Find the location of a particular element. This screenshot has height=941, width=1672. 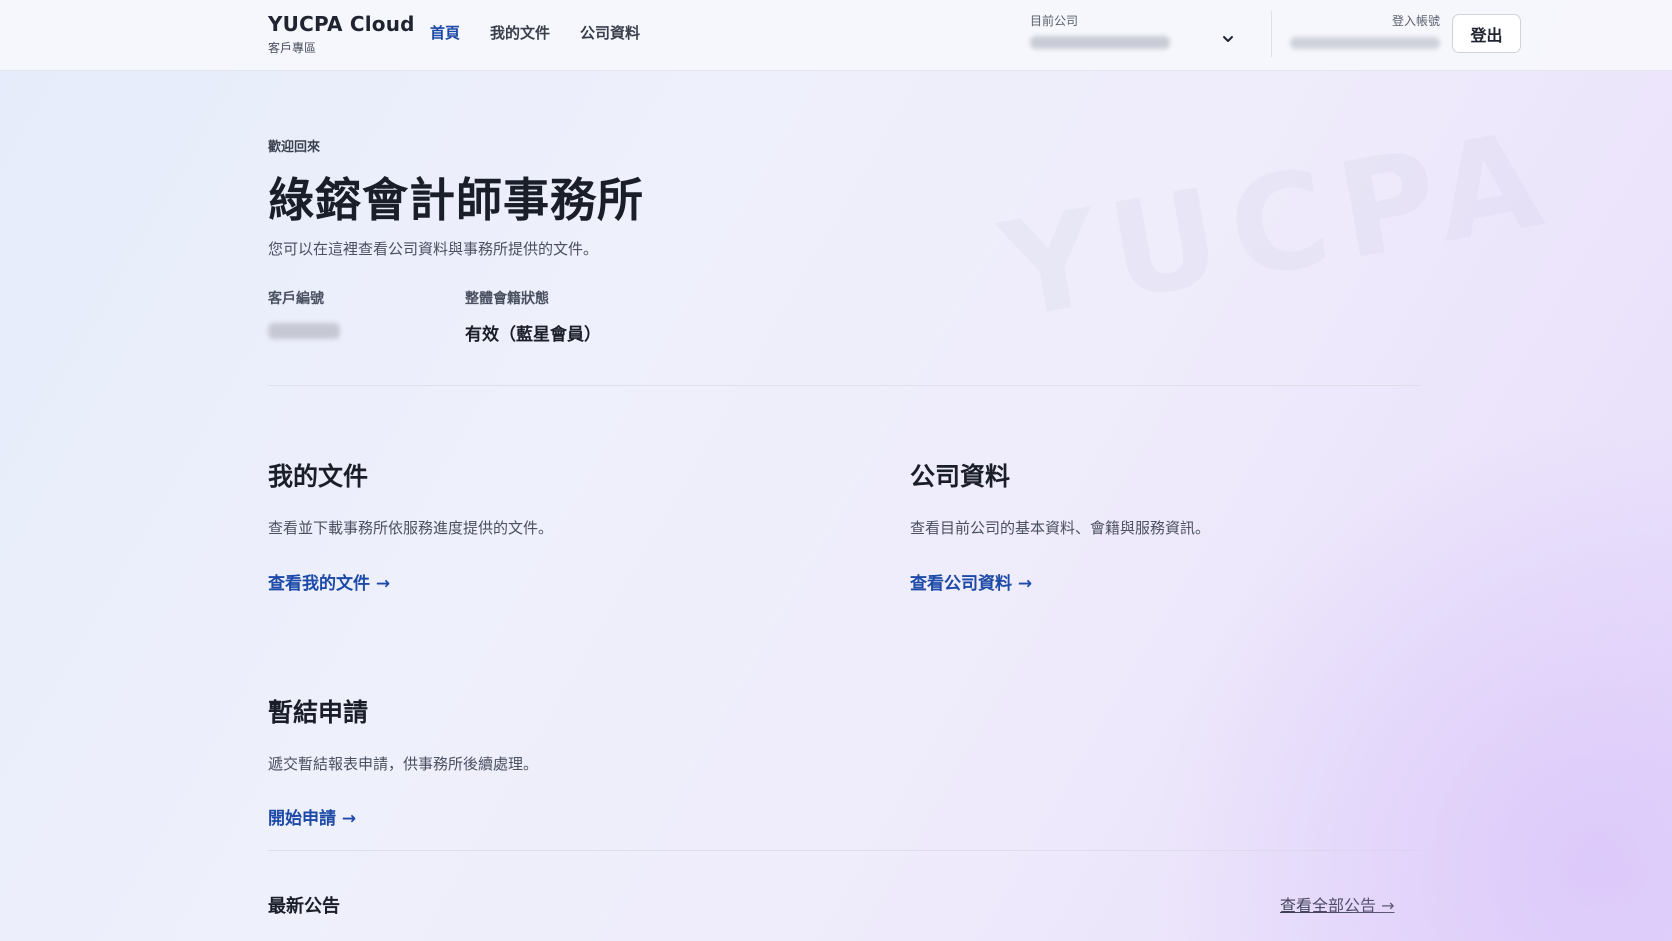

documents-card-title: 我的文件 is located at coordinates (318, 476).